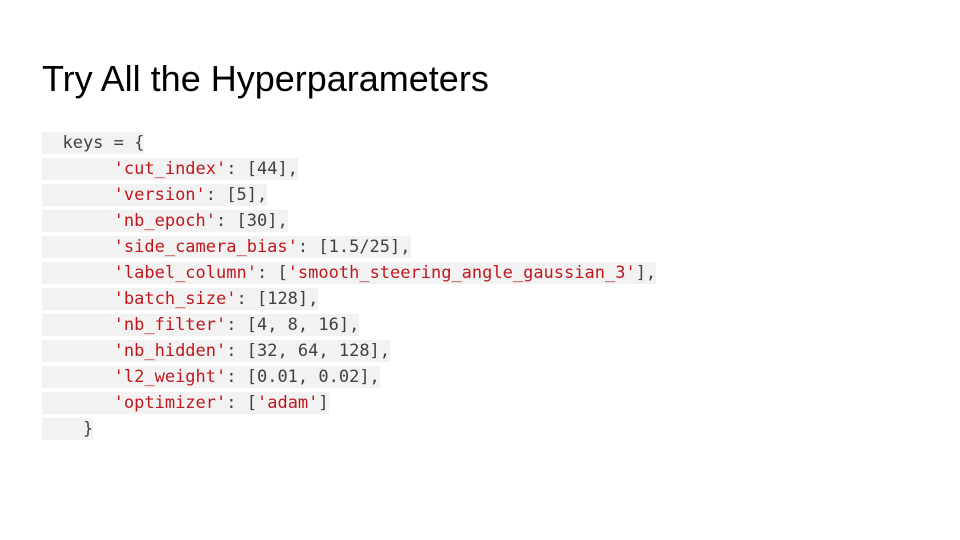 Image resolution: width=960 pixels, height=540 pixels. Describe the element at coordinates (170, 351) in the screenshot. I see `code-key: 'nb_hidden'` at that location.